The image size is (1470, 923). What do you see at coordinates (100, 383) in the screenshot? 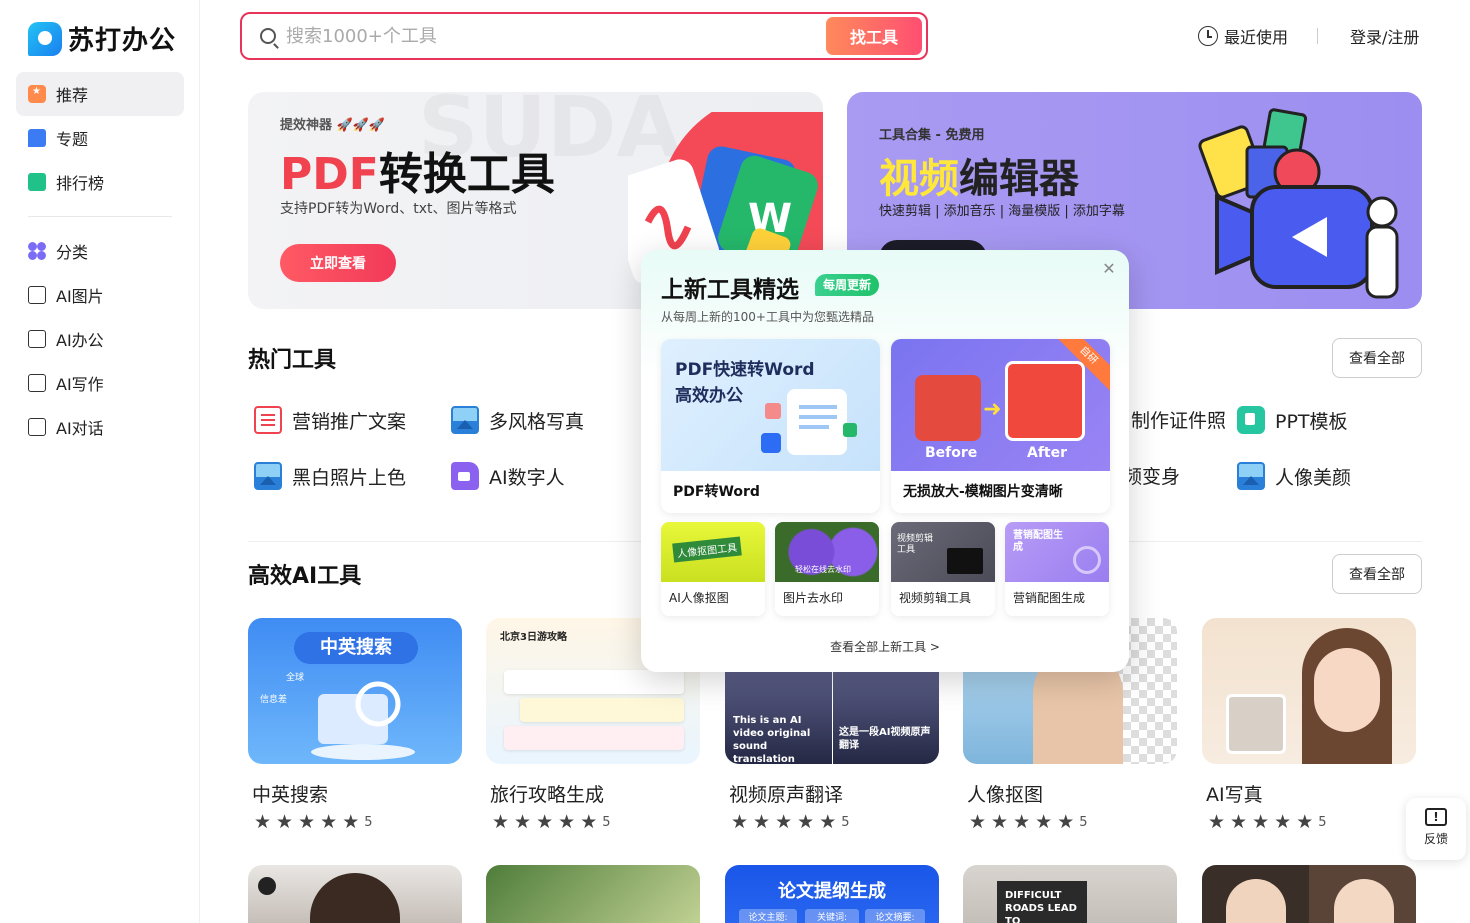
I see `sidebar-item-ai-writing: AI写作` at bounding box center [100, 383].